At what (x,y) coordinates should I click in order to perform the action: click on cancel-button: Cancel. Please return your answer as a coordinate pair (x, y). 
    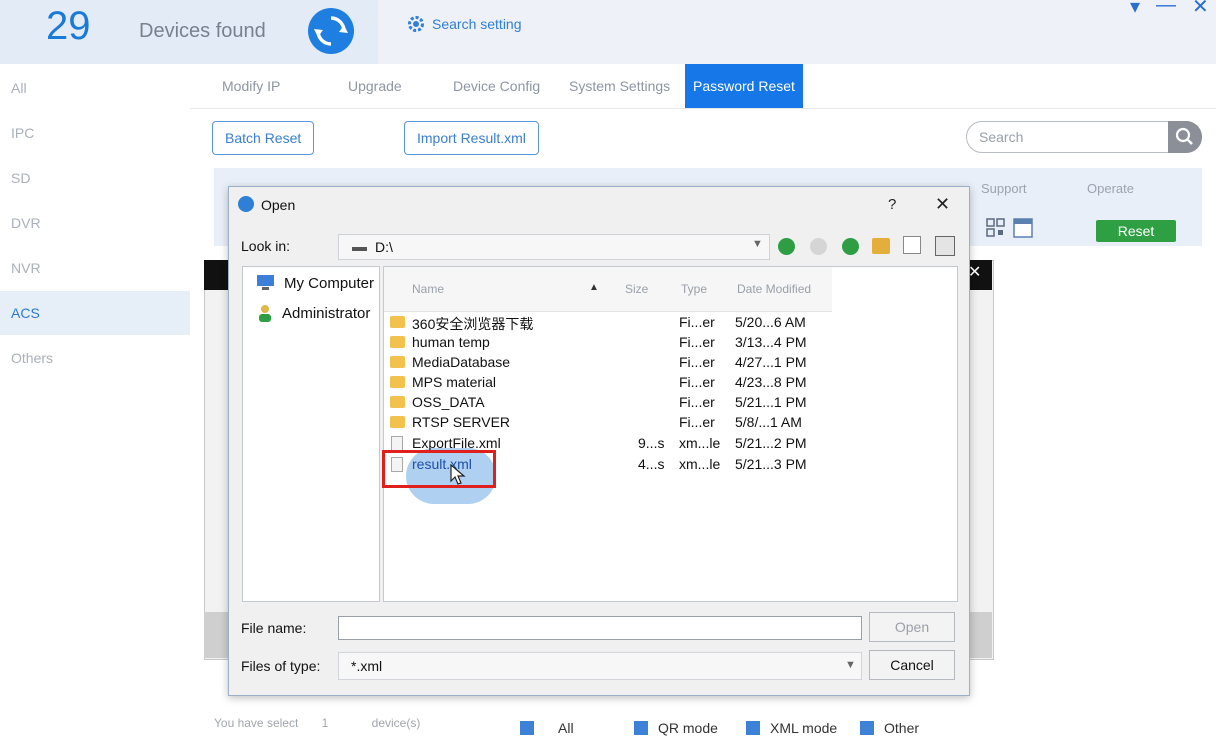
    Looking at the image, I should click on (912, 665).